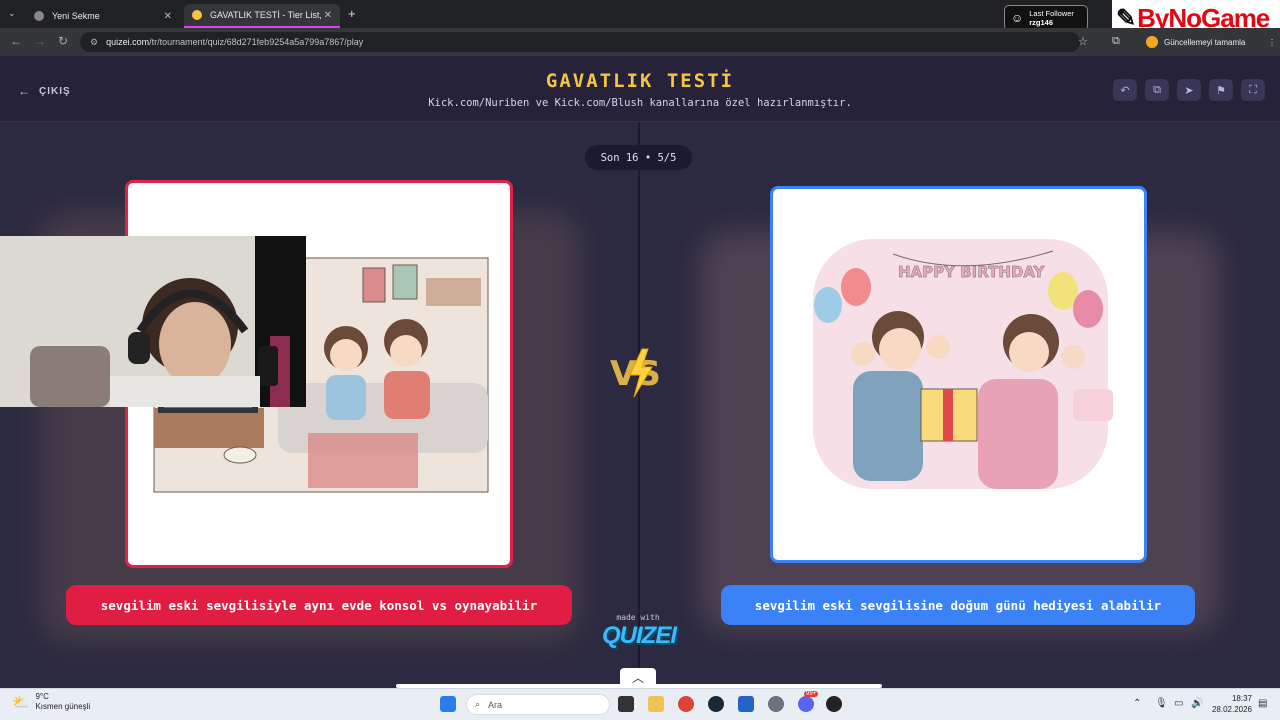  I want to click on url-host: quizei.com, so click(128, 42).